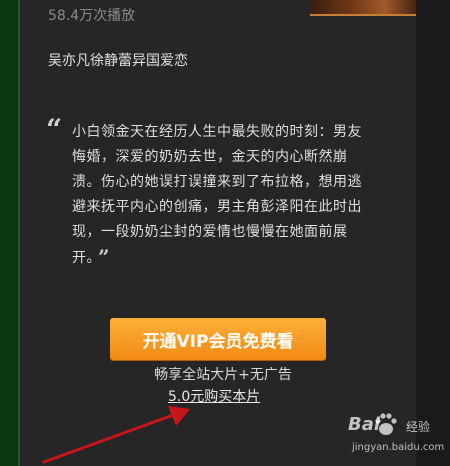  I want to click on jingyan-label: 经验, so click(418, 427).